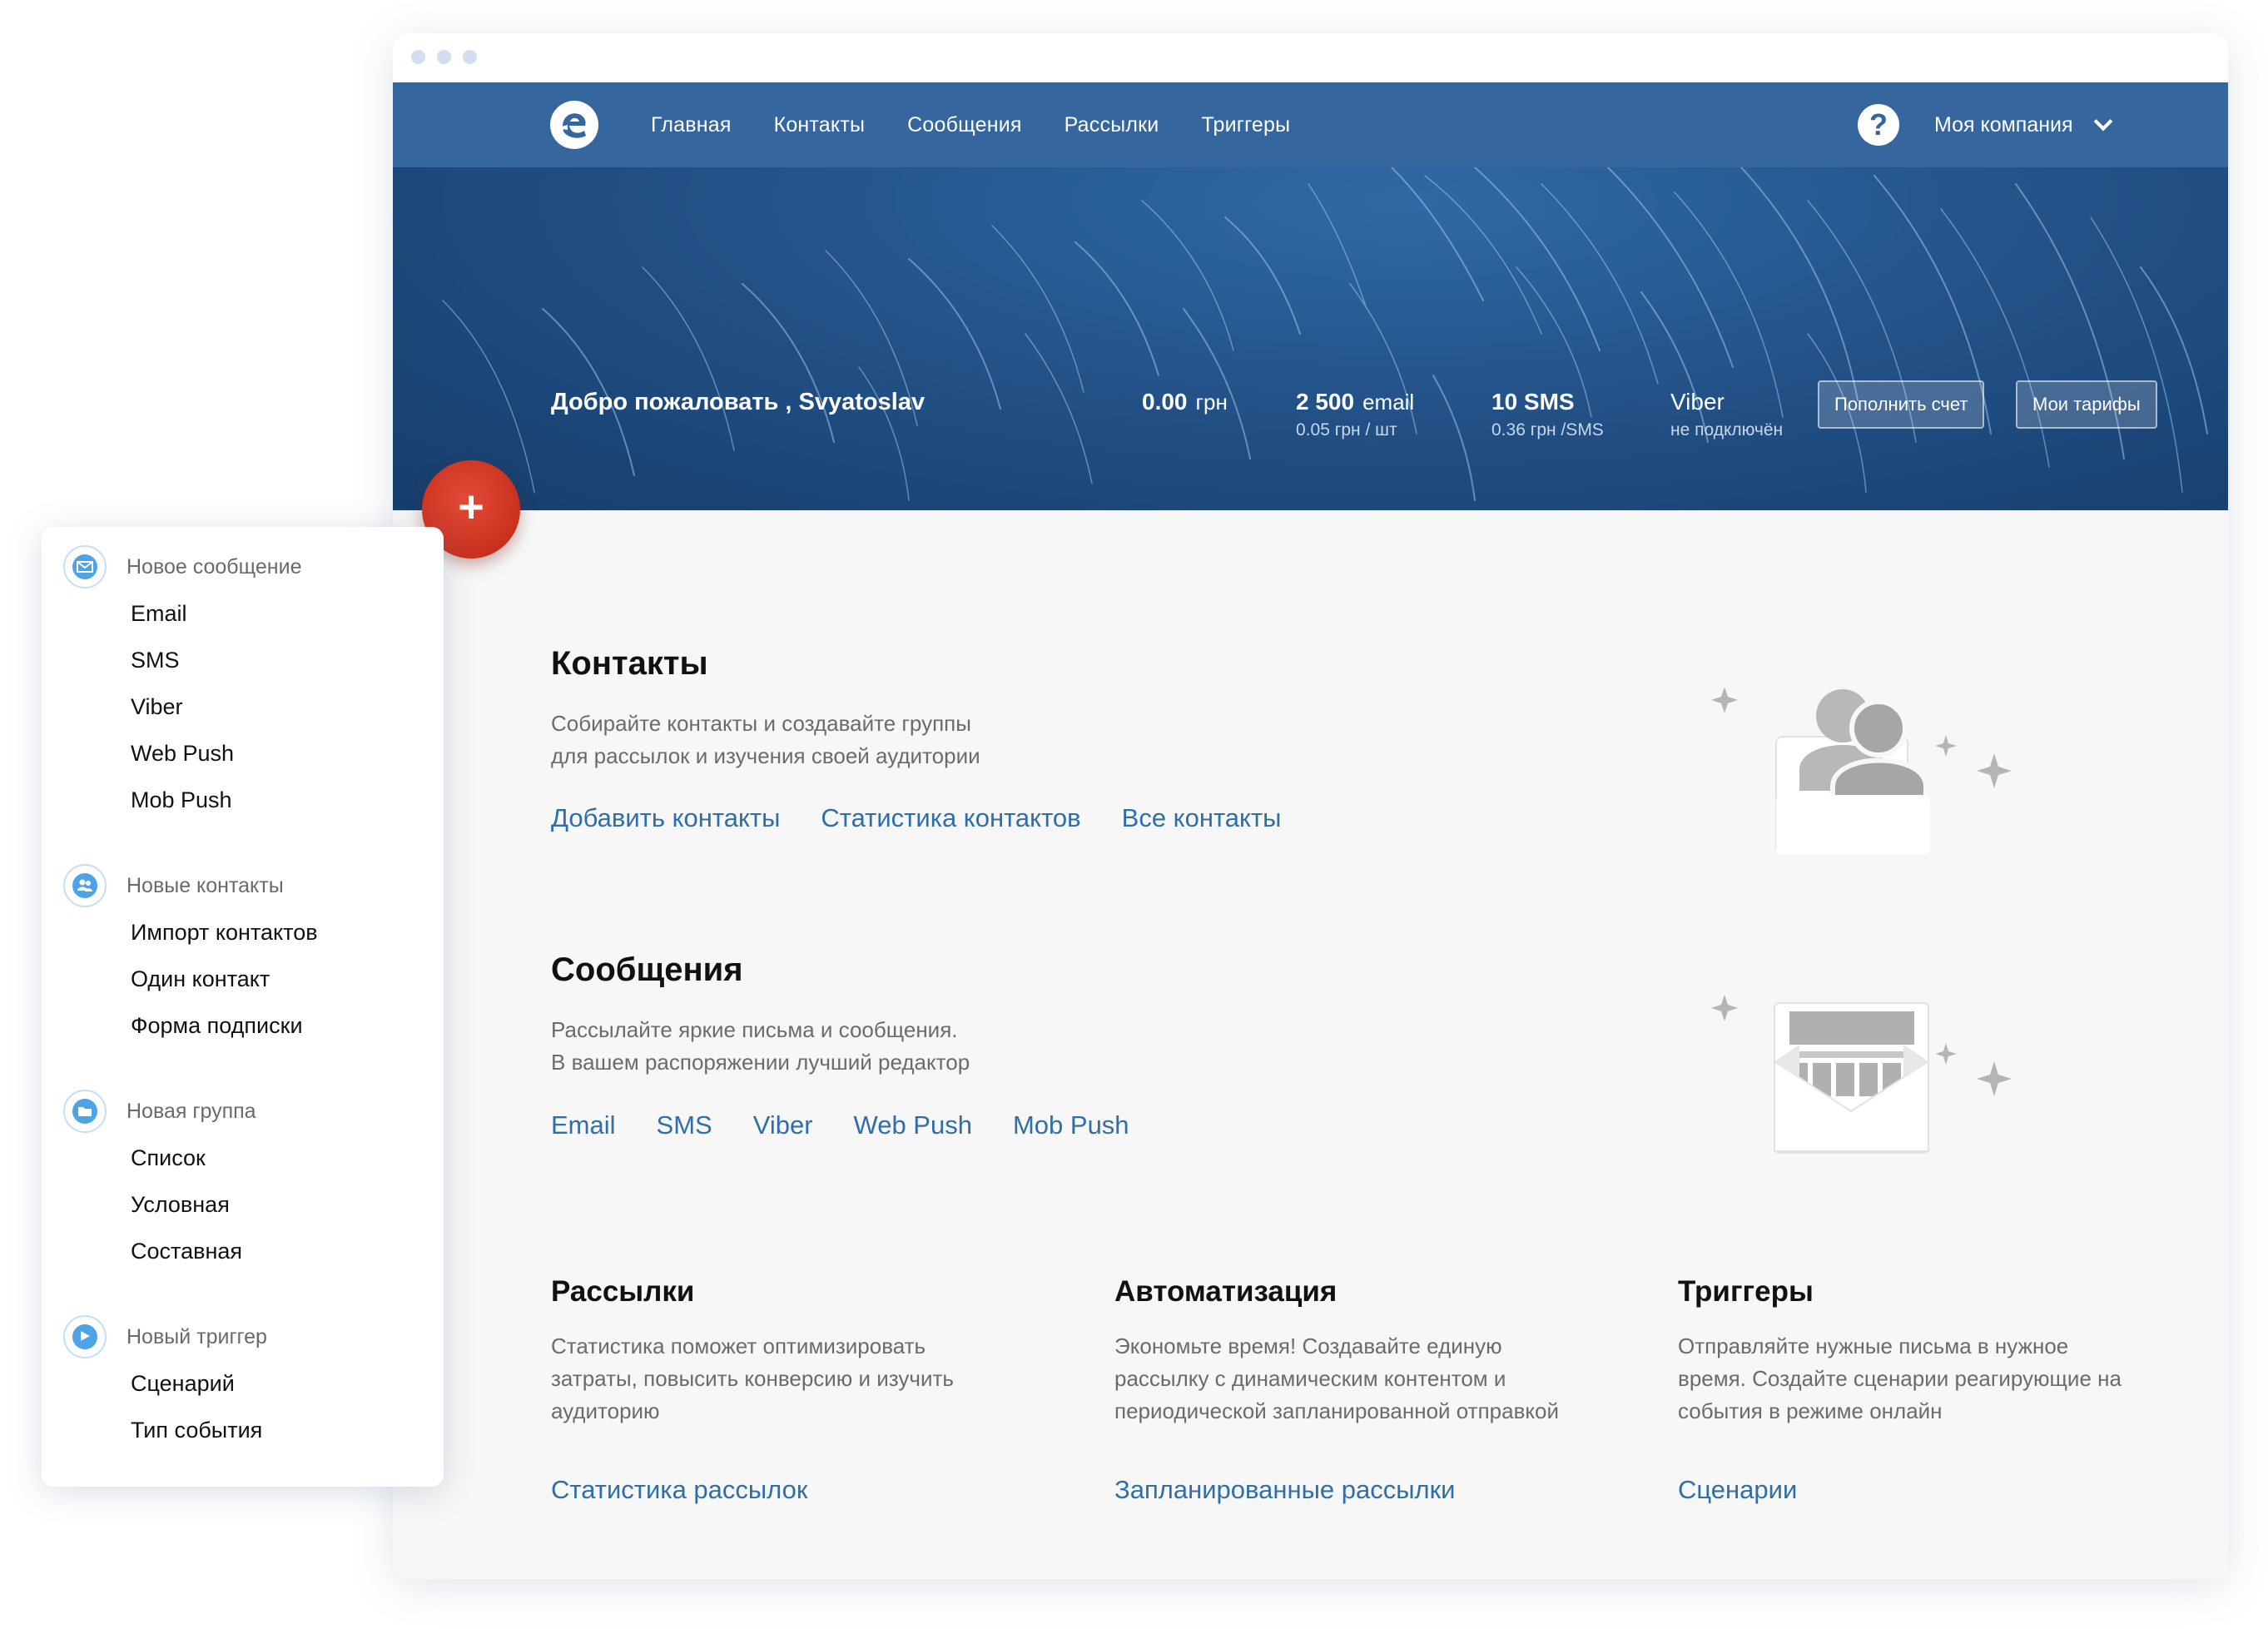 The width and height of the screenshot is (2268, 1629). Describe the element at coordinates (760, 1062) in the screenshot. I see `messages-desc-line: В вашем распоряжении лучший редактор` at that location.